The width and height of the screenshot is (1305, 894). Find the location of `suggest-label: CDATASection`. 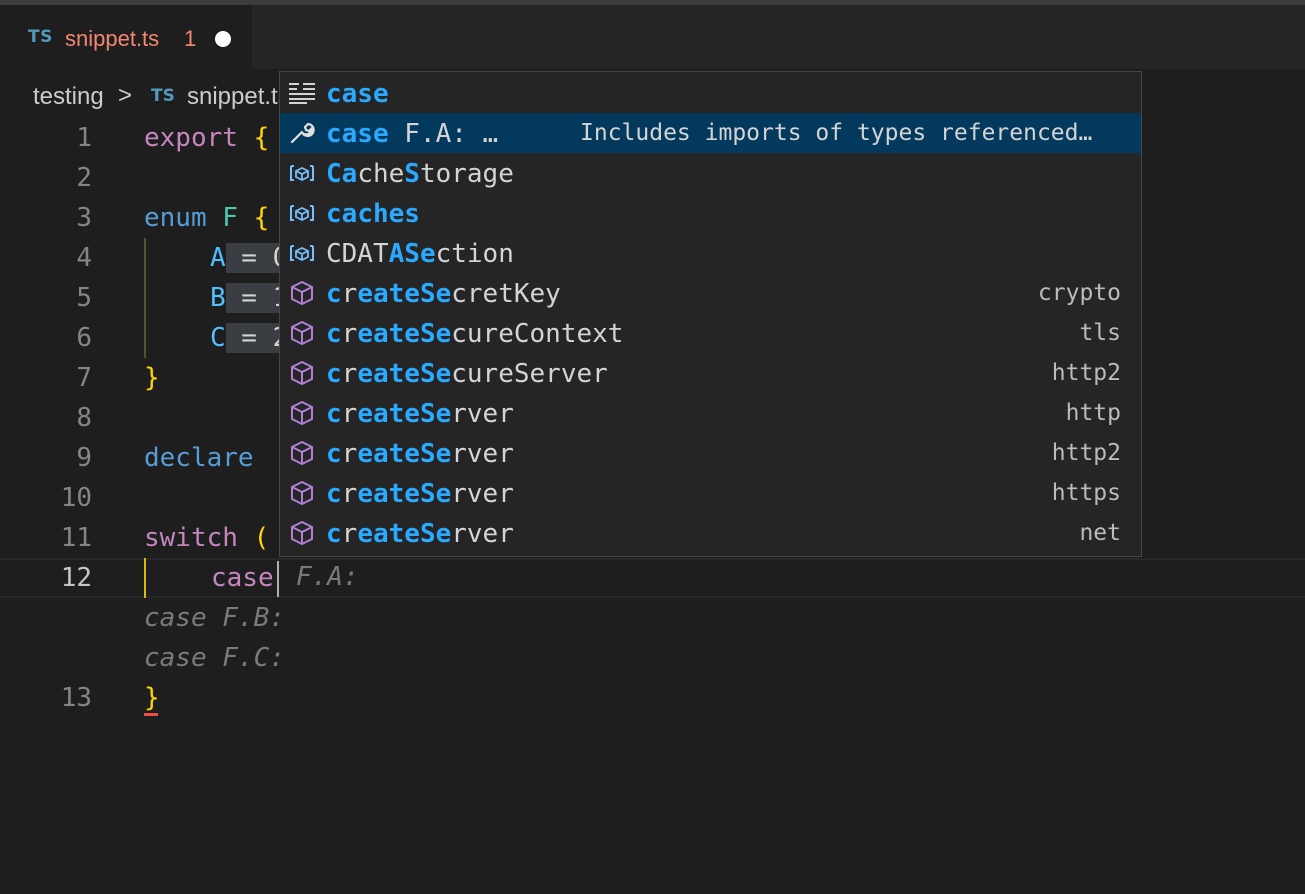

suggest-label: CDATASection is located at coordinates (420, 254).